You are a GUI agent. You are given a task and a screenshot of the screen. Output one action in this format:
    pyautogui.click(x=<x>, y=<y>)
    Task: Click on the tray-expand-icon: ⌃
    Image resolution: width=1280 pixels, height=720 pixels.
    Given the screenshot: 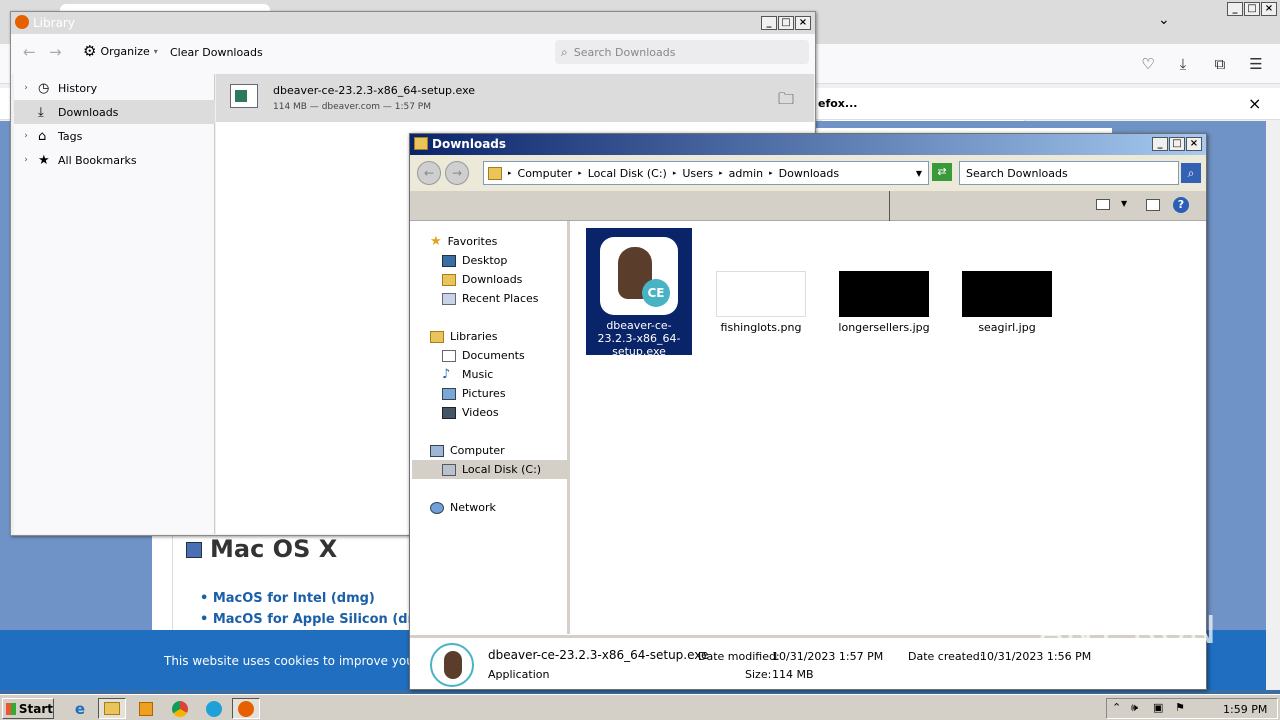 What is the action you would take?
    pyautogui.click(x=1116, y=707)
    